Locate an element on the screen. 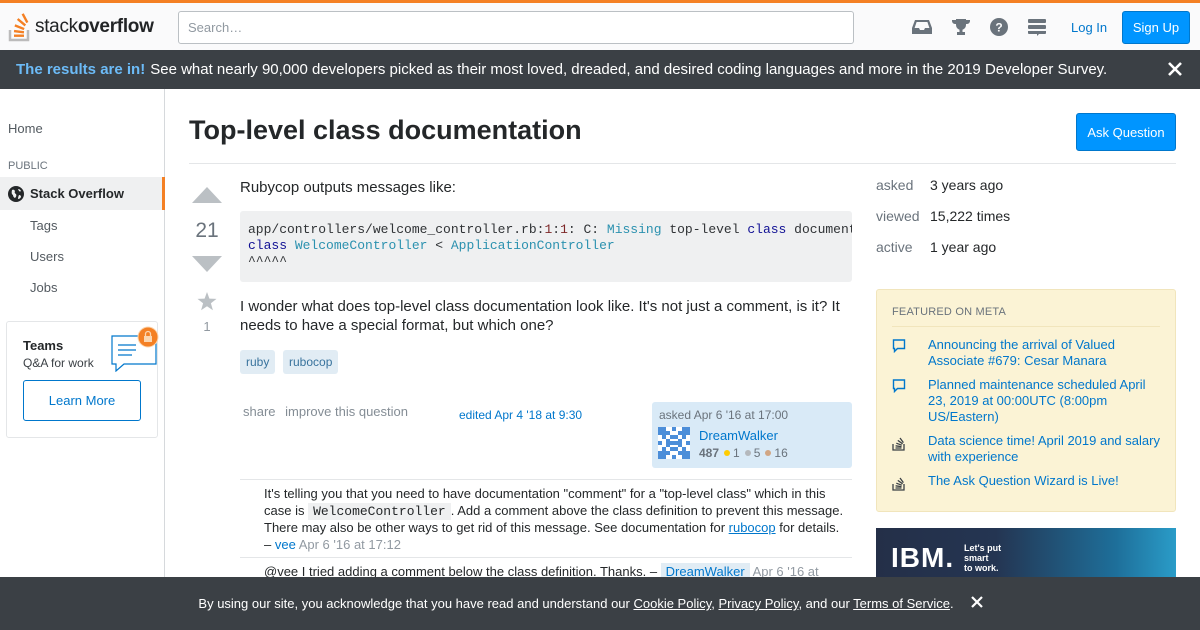 The image size is (1200, 630). asked-value: 3 years ago is located at coordinates (967, 185).